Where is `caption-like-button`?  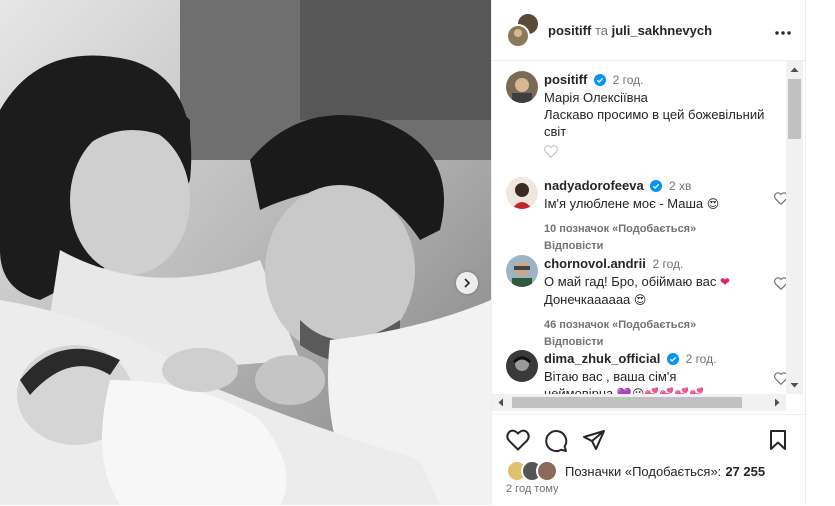 caption-like-button is located at coordinates (657, 153).